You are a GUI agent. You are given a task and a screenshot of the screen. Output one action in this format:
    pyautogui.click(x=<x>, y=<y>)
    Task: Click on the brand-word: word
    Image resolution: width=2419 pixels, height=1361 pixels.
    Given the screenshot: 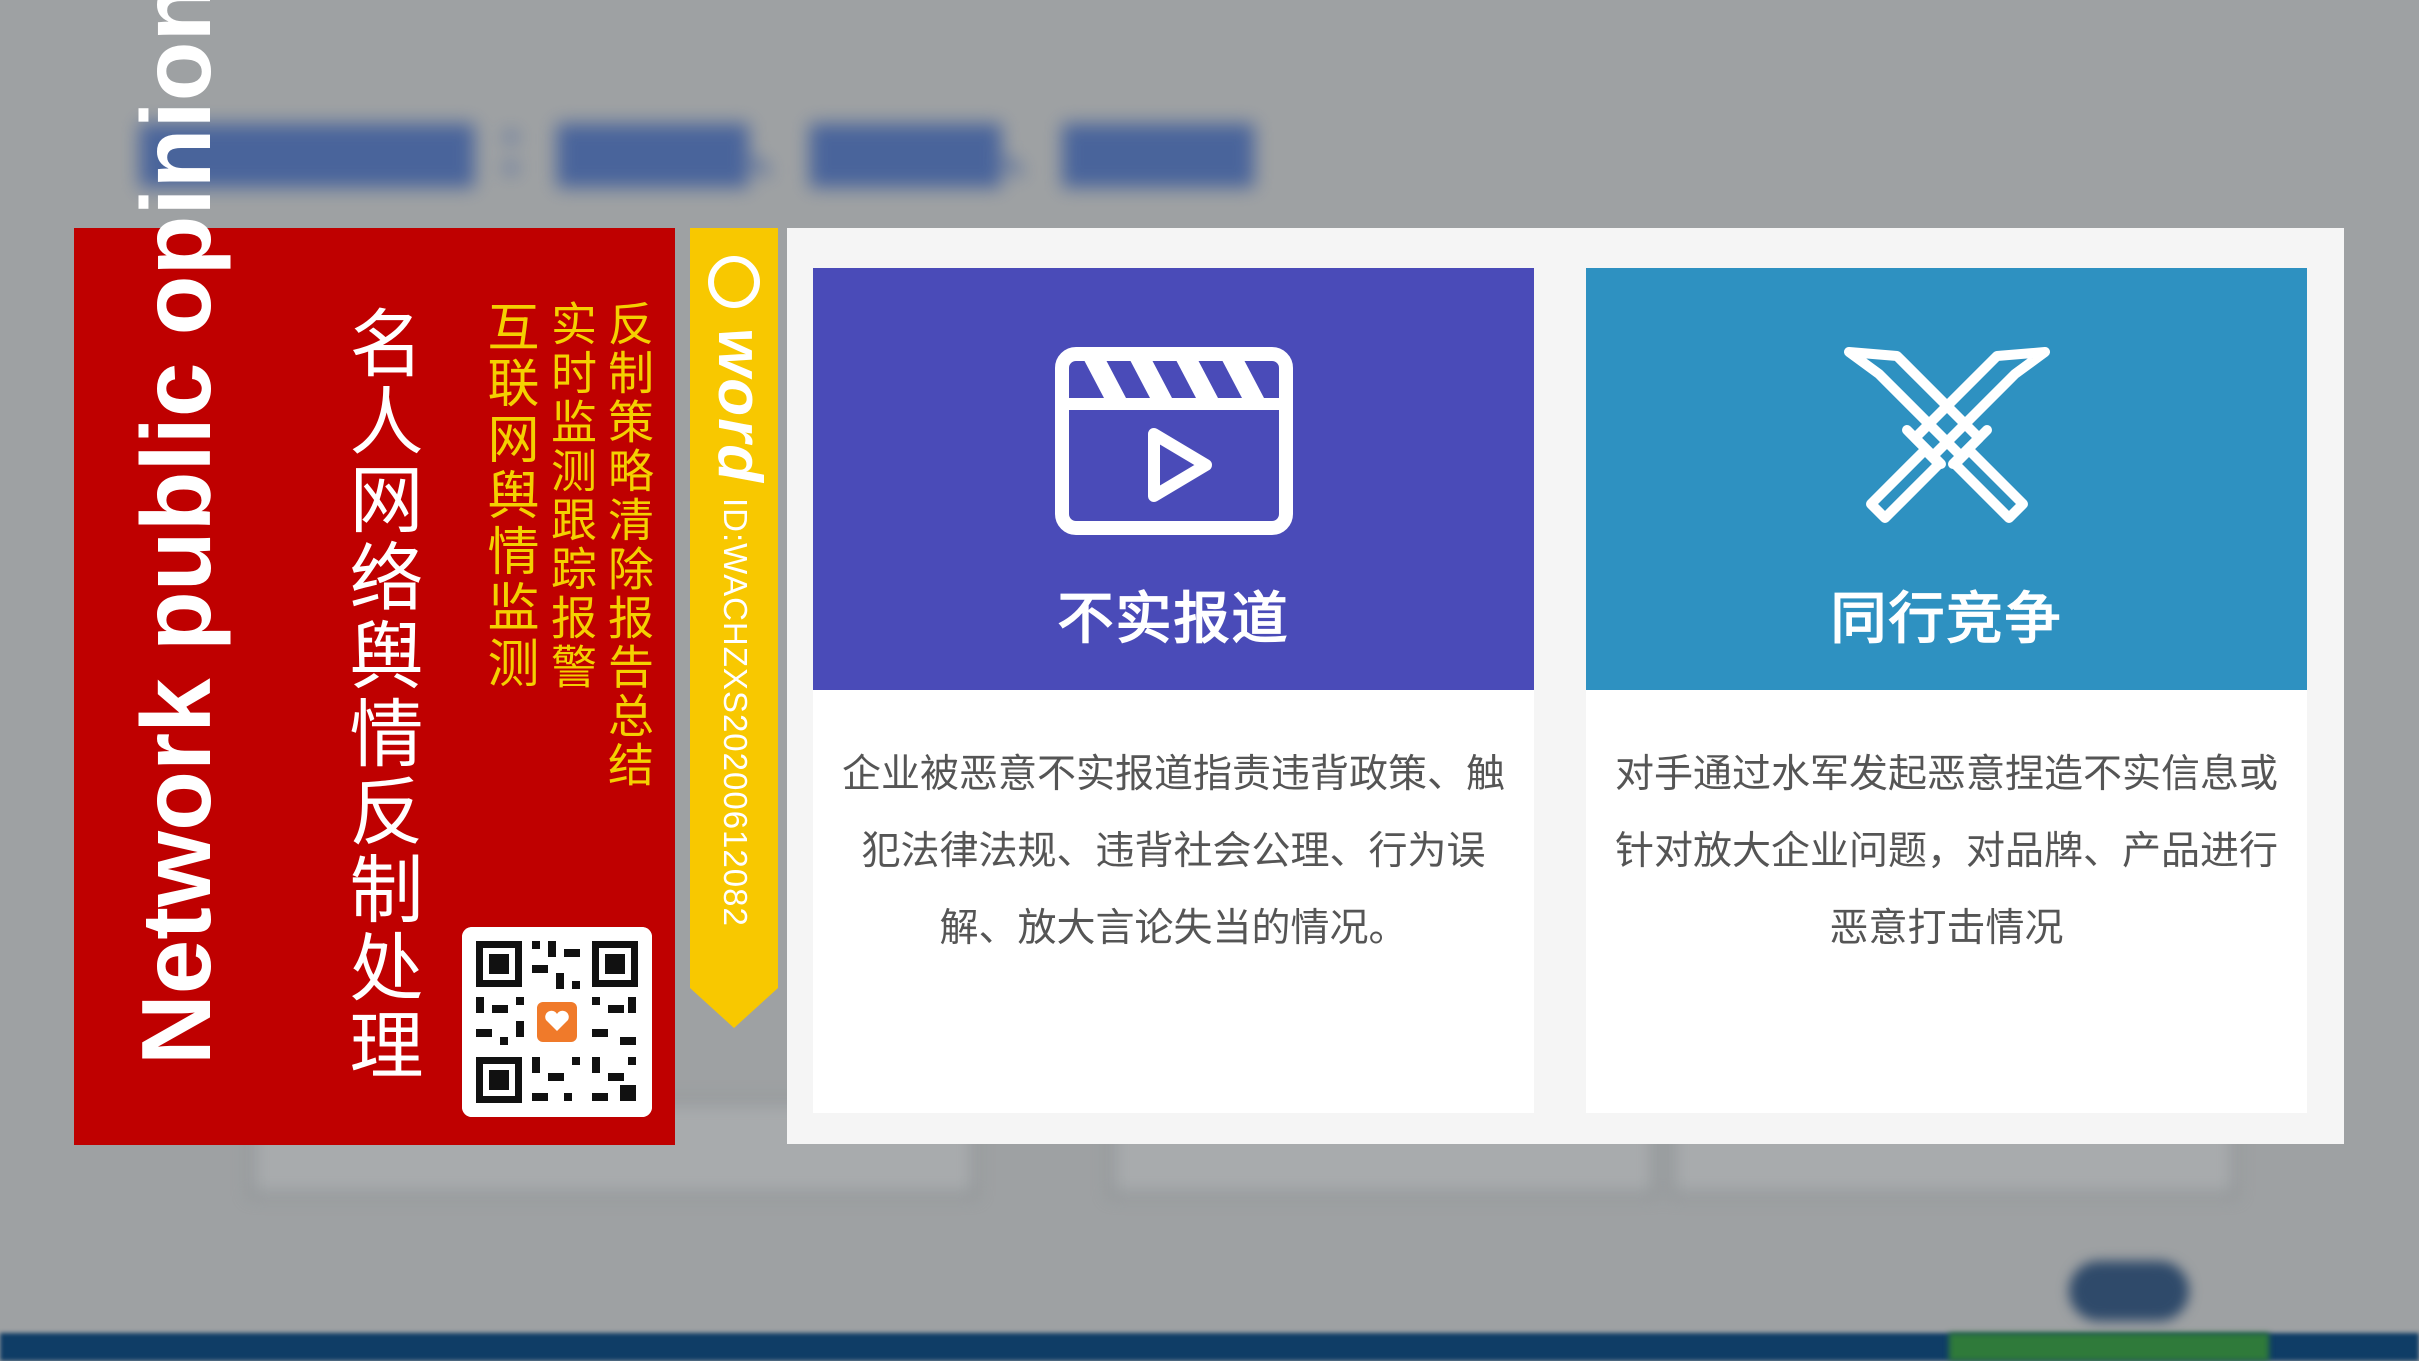 What is the action you would take?
    pyautogui.click(x=739, y=406)
    